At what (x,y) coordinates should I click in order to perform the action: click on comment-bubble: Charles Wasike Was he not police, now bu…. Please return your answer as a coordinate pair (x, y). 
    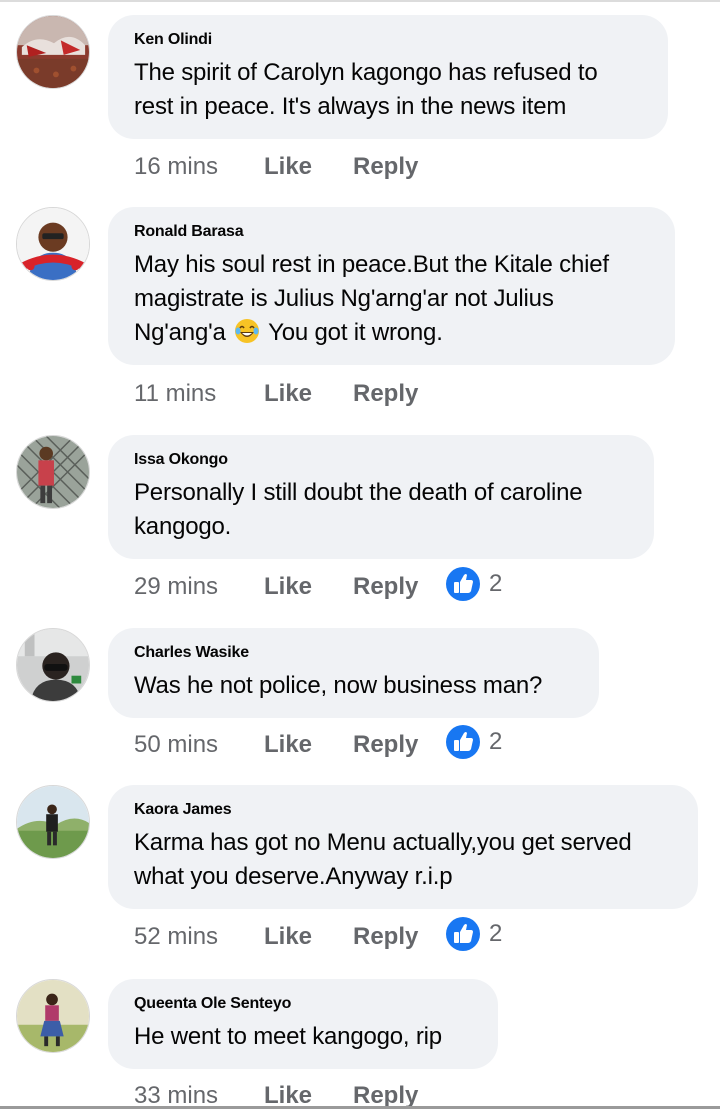
    Looking at the image, I should click on (353, 673).